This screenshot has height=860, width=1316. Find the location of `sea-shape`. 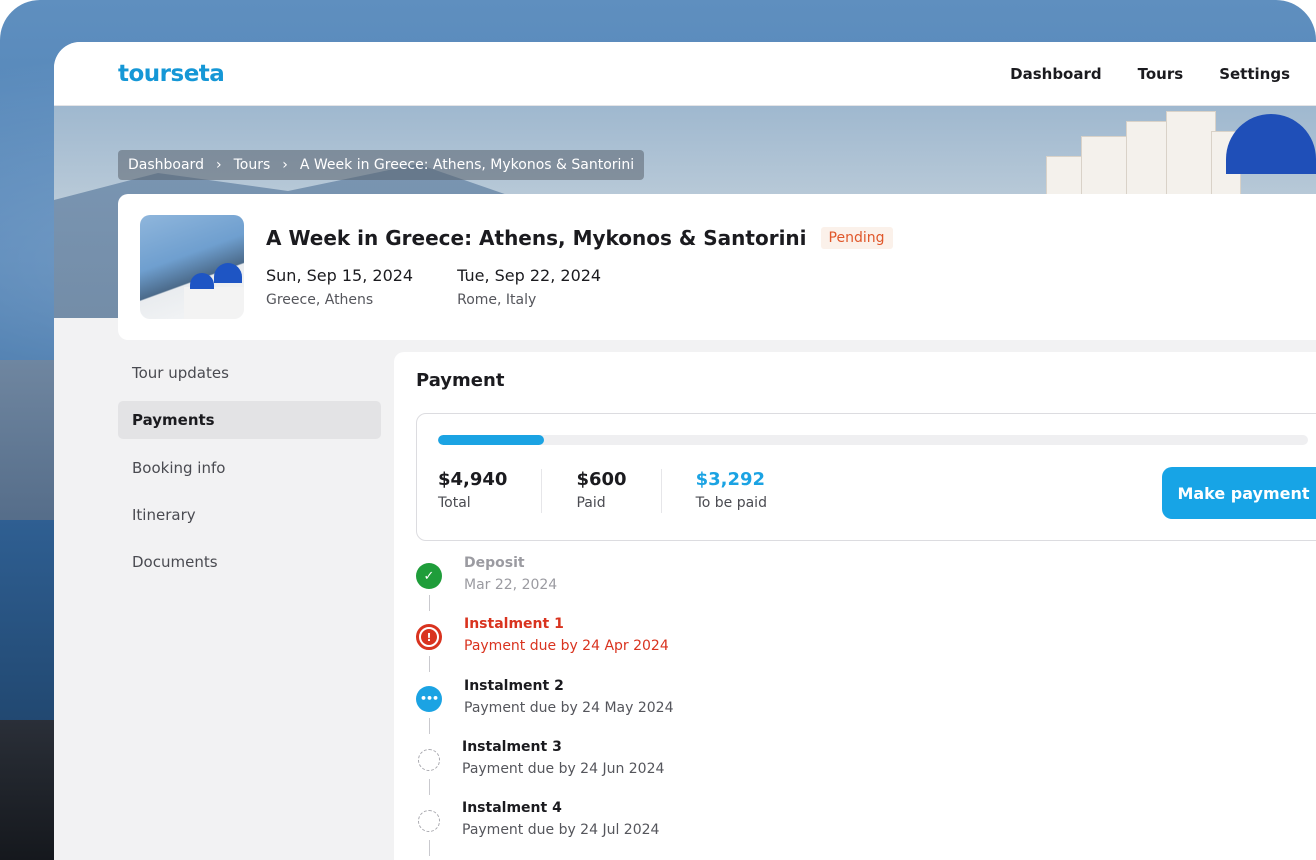

sea-shape is located at coordinates (27, 630).